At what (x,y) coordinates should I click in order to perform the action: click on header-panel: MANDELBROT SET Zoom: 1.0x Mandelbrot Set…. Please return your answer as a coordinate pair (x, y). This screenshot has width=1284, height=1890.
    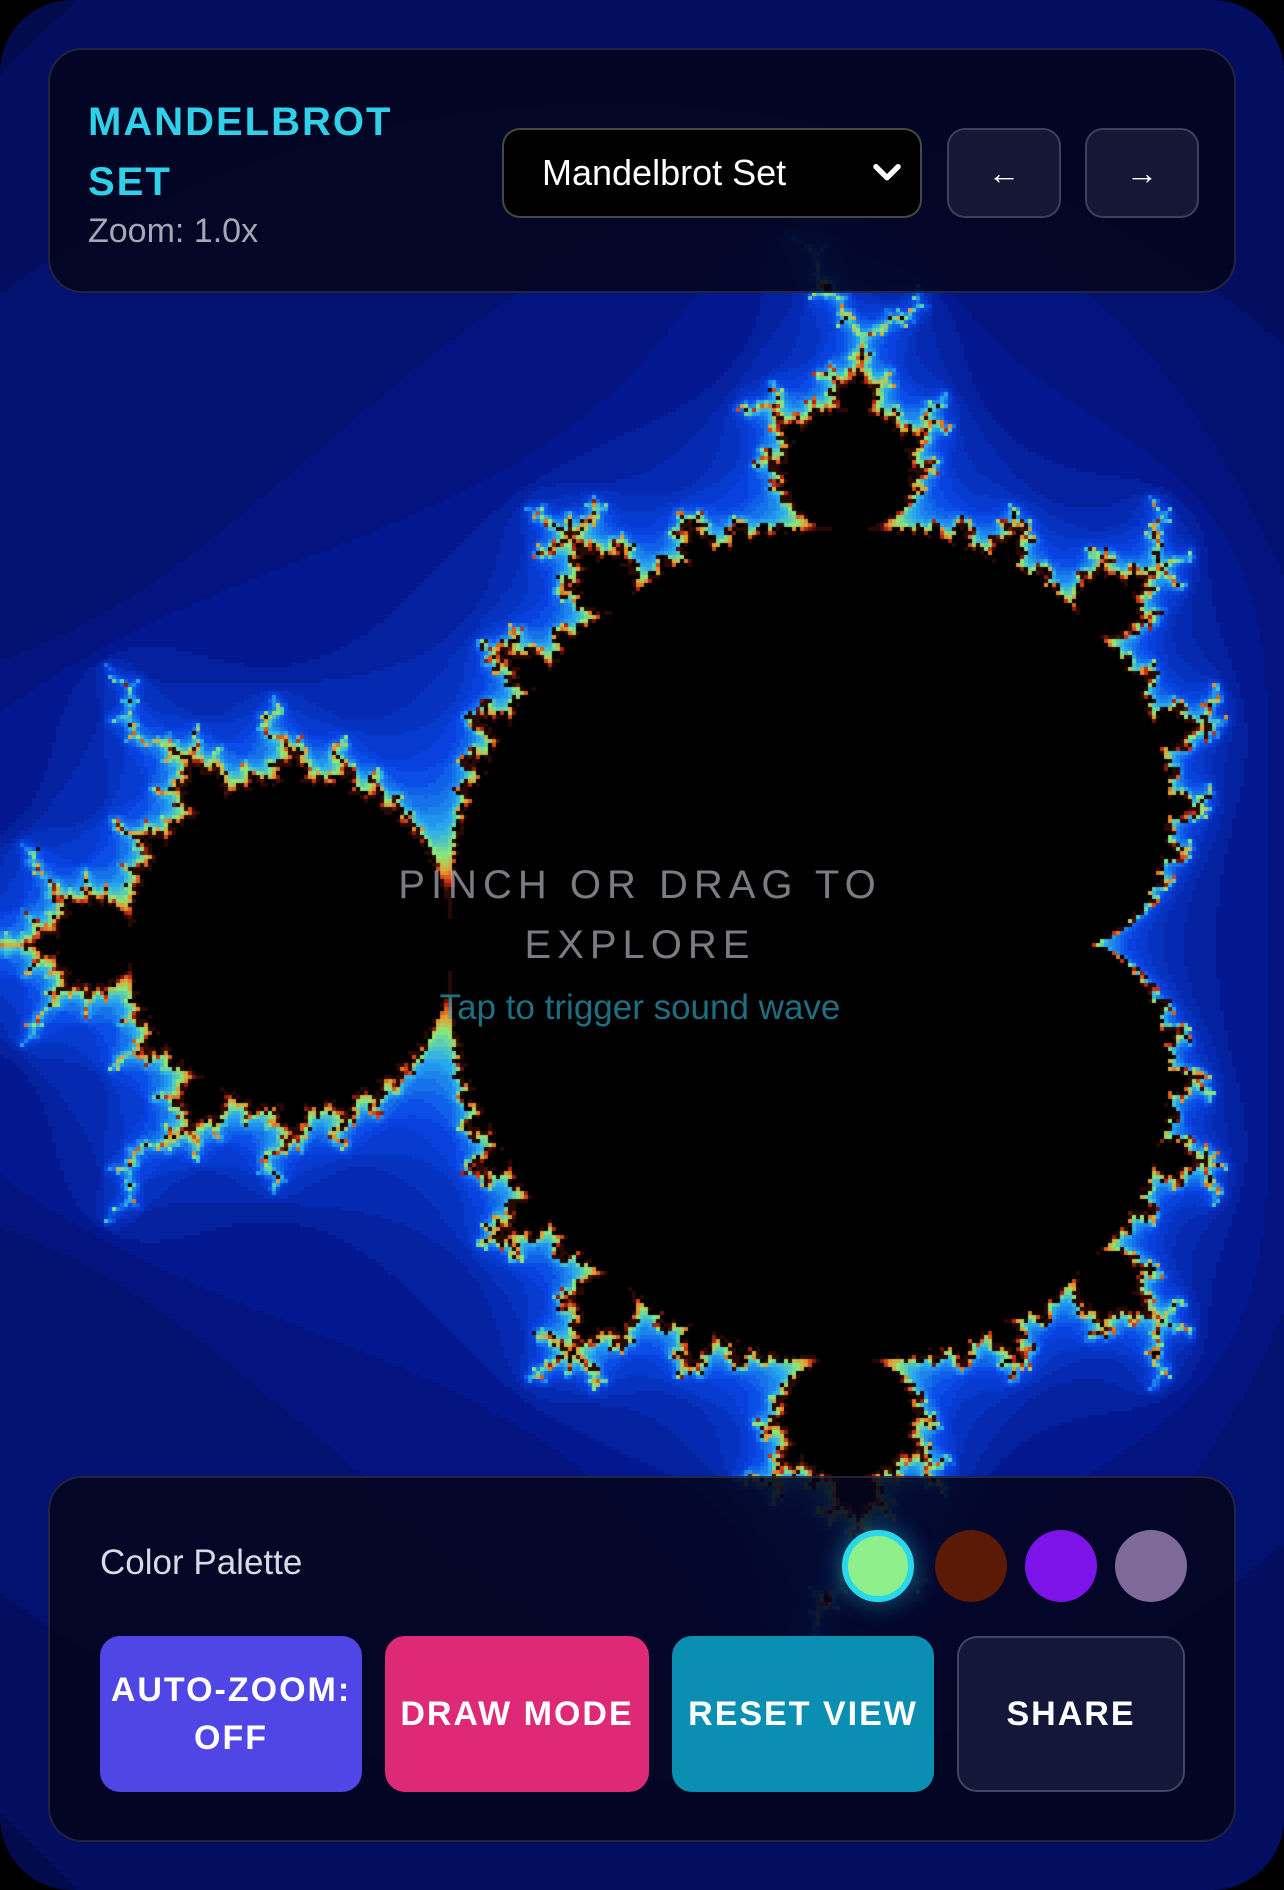
    Looking at the image, I should click on (642, 170).